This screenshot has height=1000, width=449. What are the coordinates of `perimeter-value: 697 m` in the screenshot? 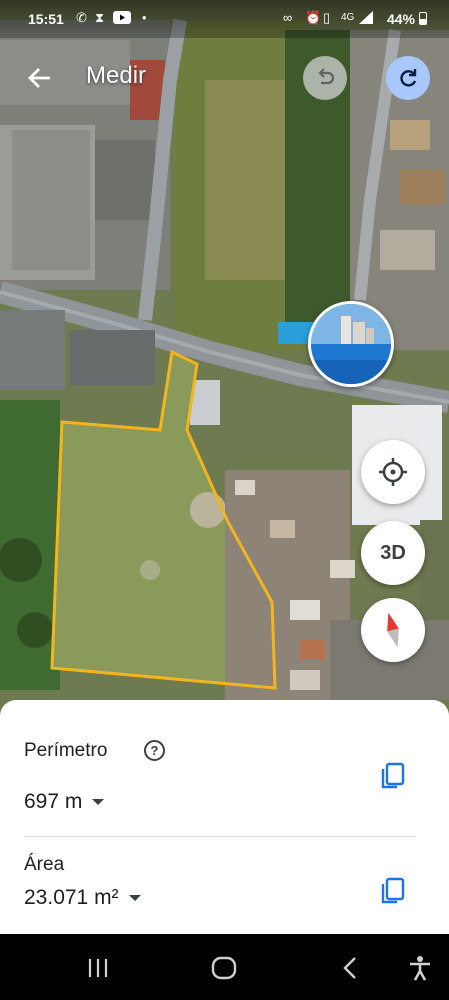 It's located at (53, 801).